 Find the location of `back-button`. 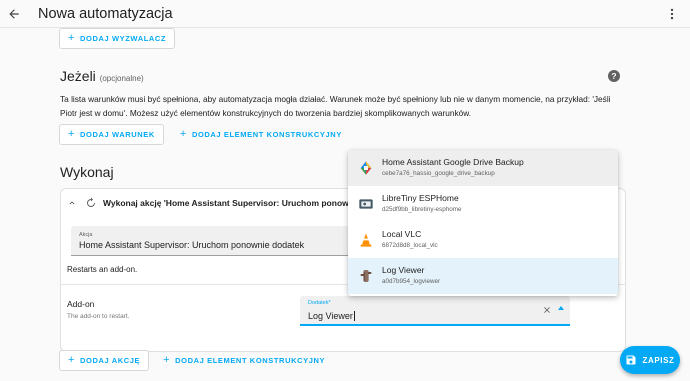

back-button is located at coordinates (14, 14).